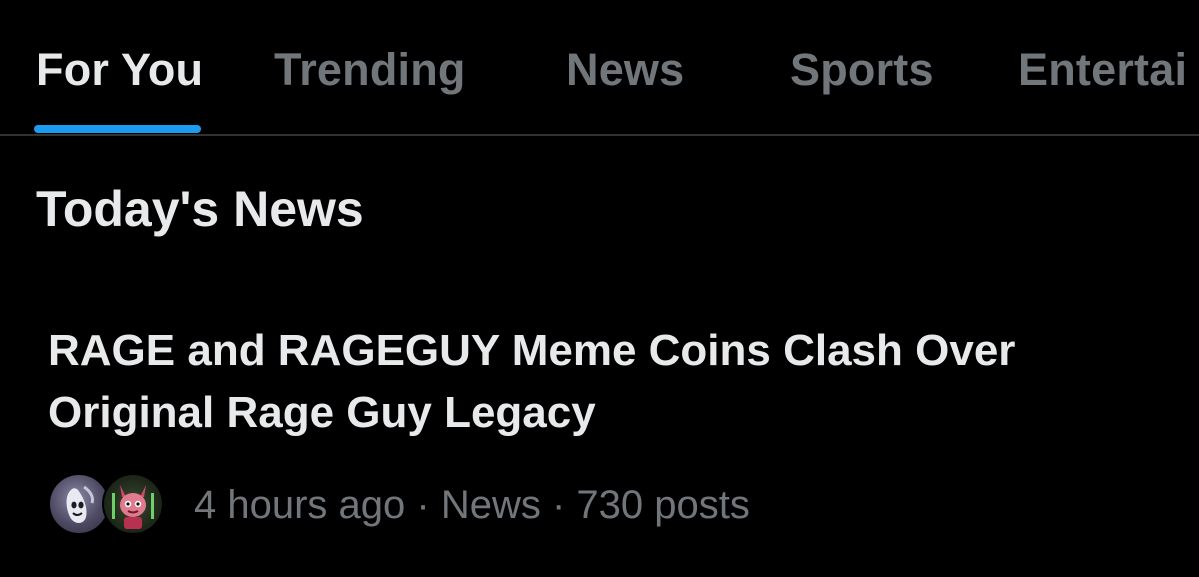  What do you see at coordinates (79, 504) in the screenshot?
I see `ghost-face-avatar` at bounding box center [79, 504].